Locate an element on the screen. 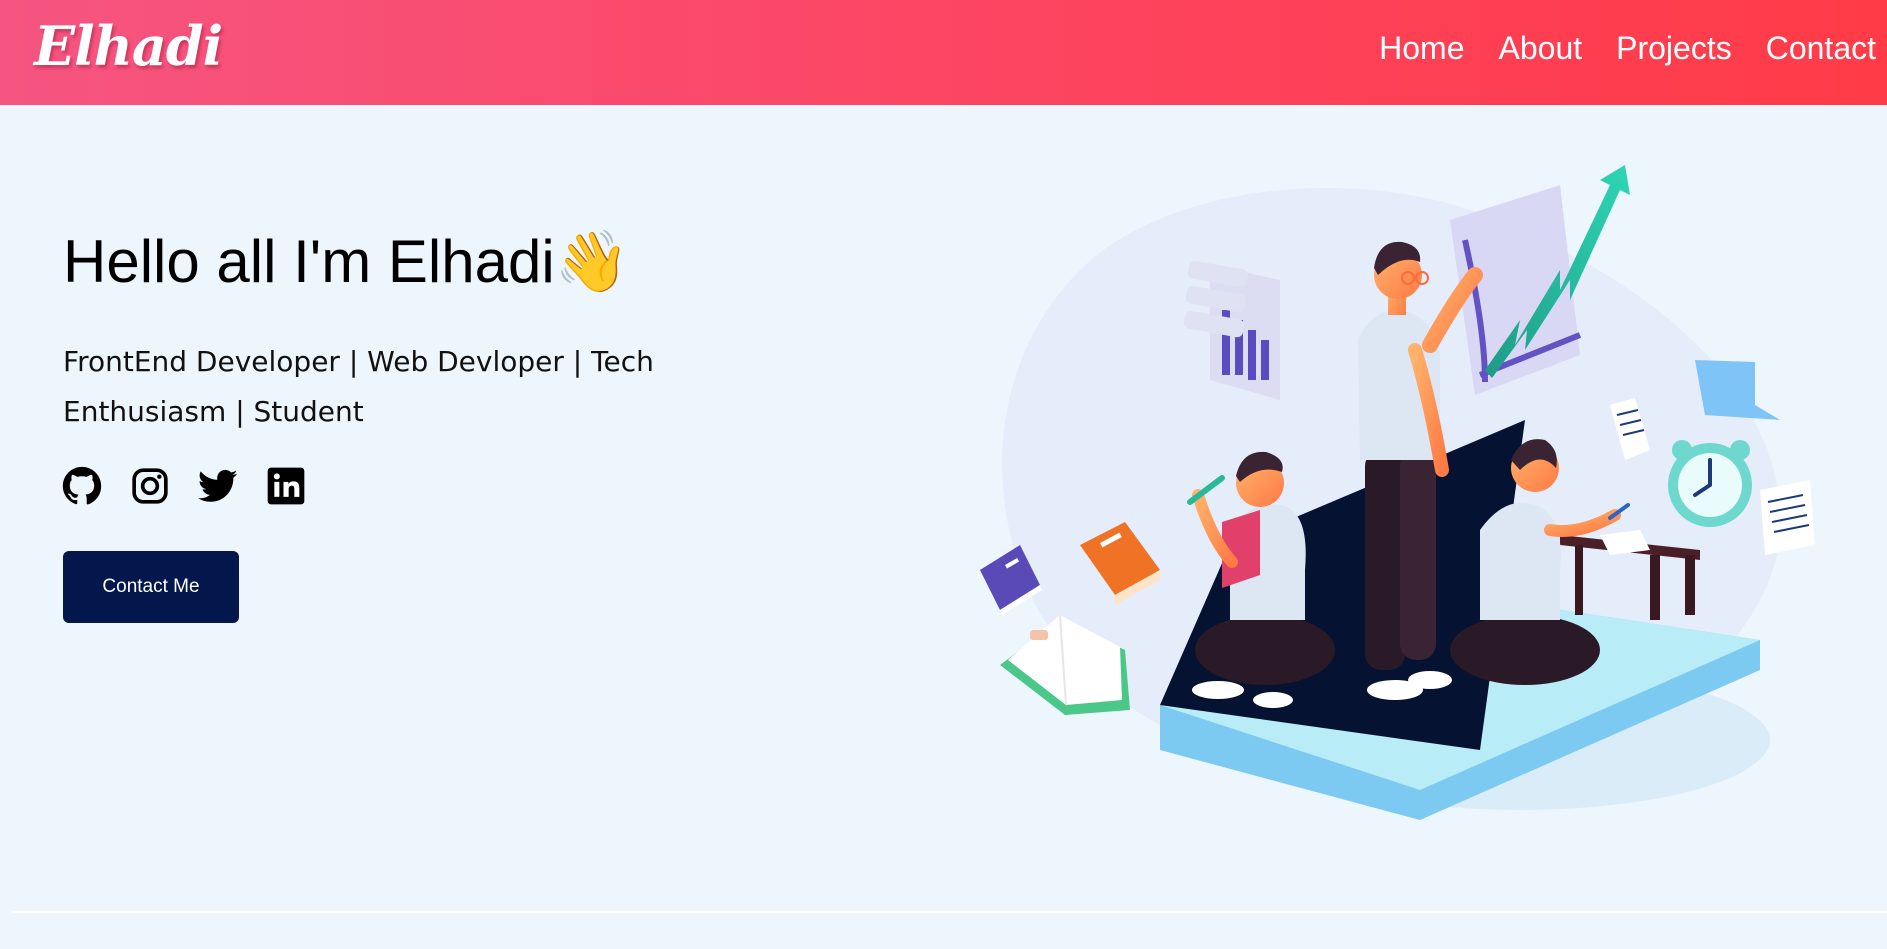 The height and width of the screenshot is (949, 1887). section-divider is located at coordinates (949, 912).